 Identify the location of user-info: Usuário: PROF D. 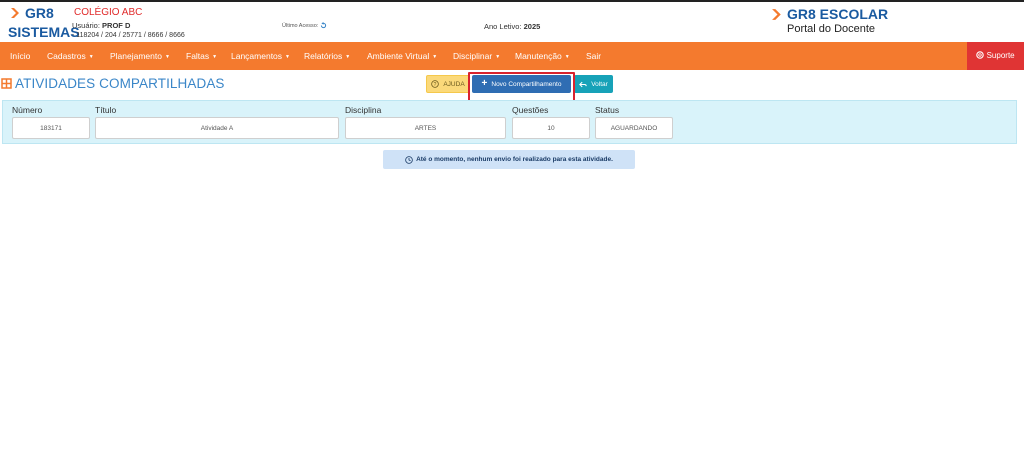
(101, 25).